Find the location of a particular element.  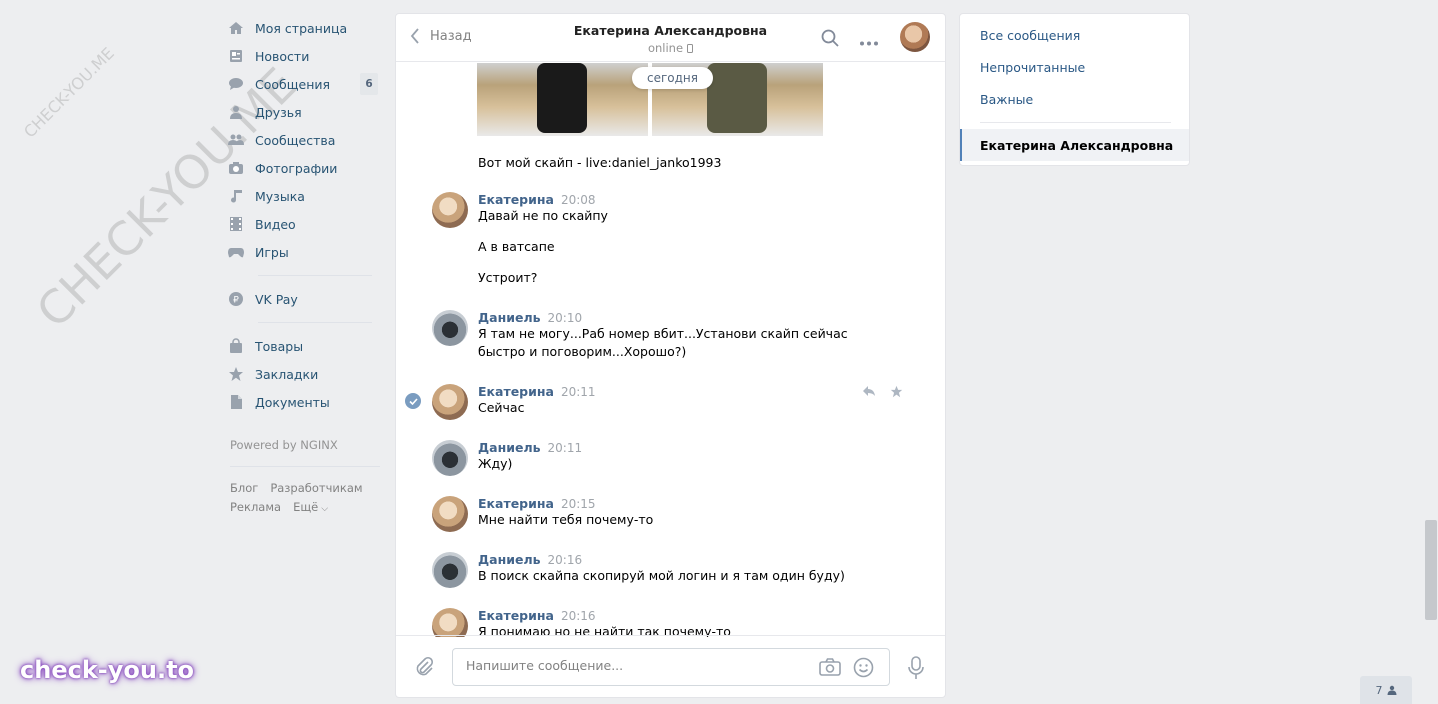

link-ads: Реклама is located at coordinates (255, 507).